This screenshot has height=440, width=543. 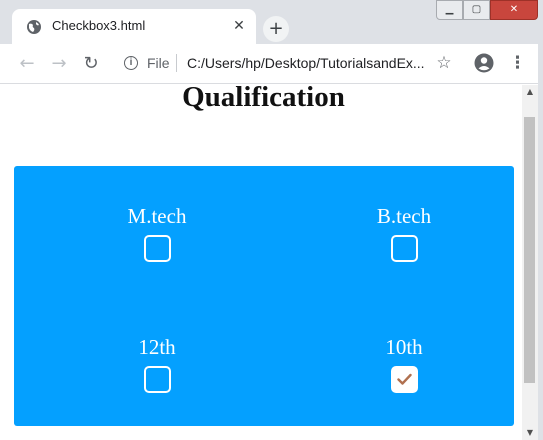 What do you see at coordinates (444, 63) in the screenshot?
I see `star-icon: ☆` at bounding box center [444, 63].